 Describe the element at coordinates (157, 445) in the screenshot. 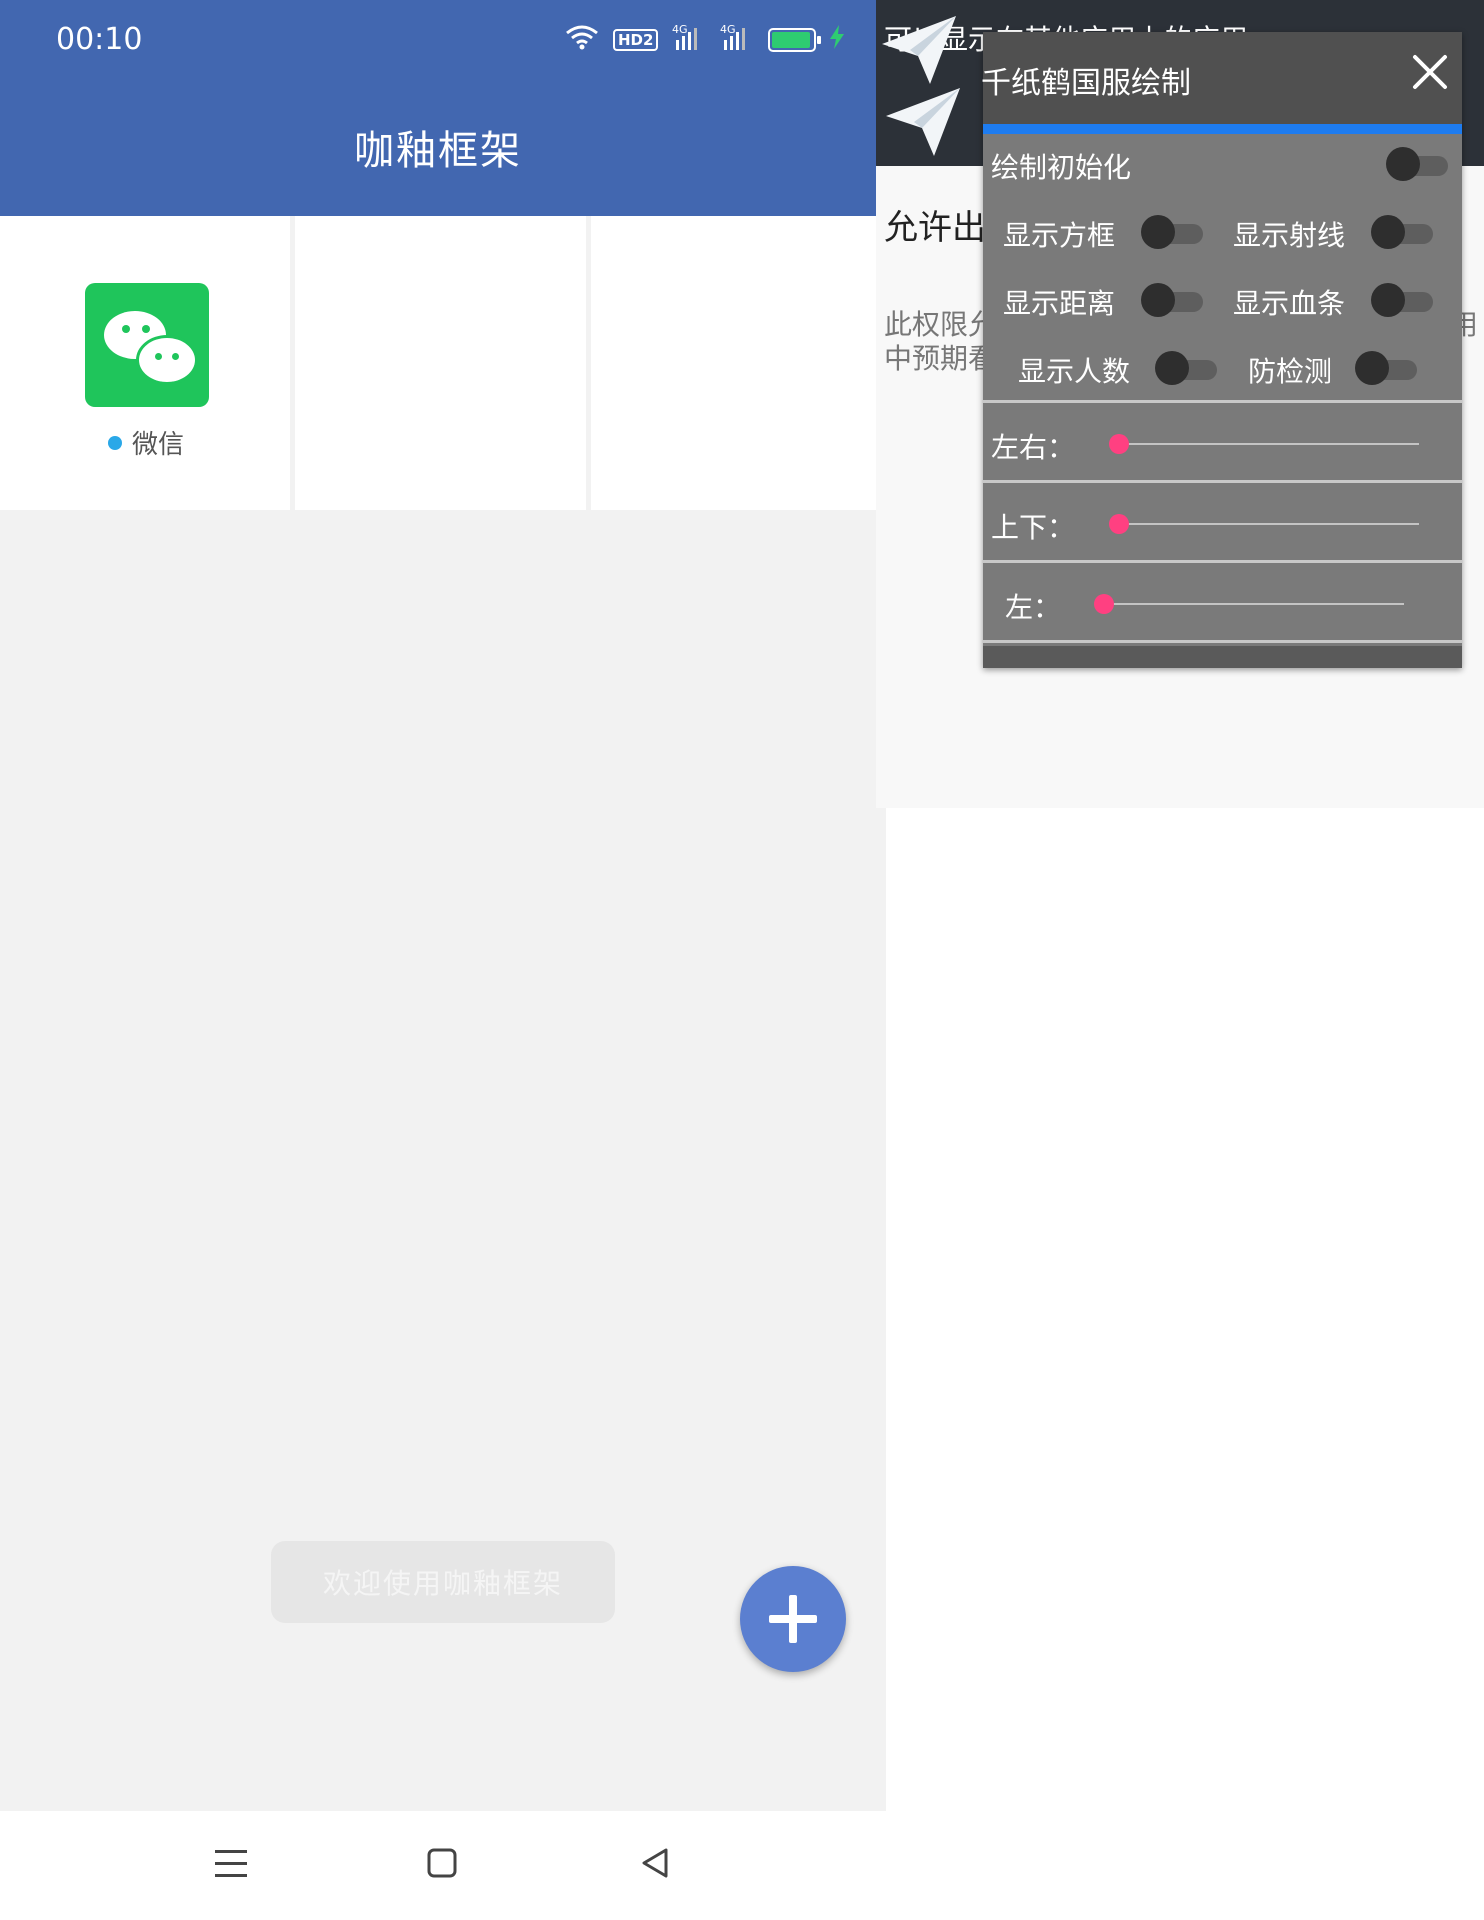

I see `app-label: 微信` at that location.